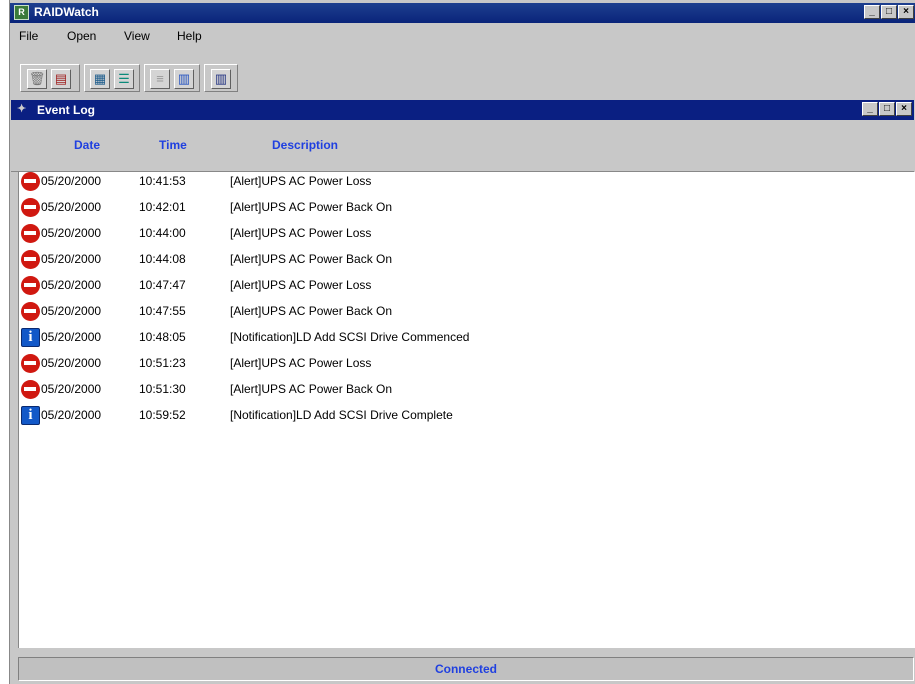 The width and height of the screenshot is (915, 684). I want to click on column-header-date: Date, so click(87, 145).